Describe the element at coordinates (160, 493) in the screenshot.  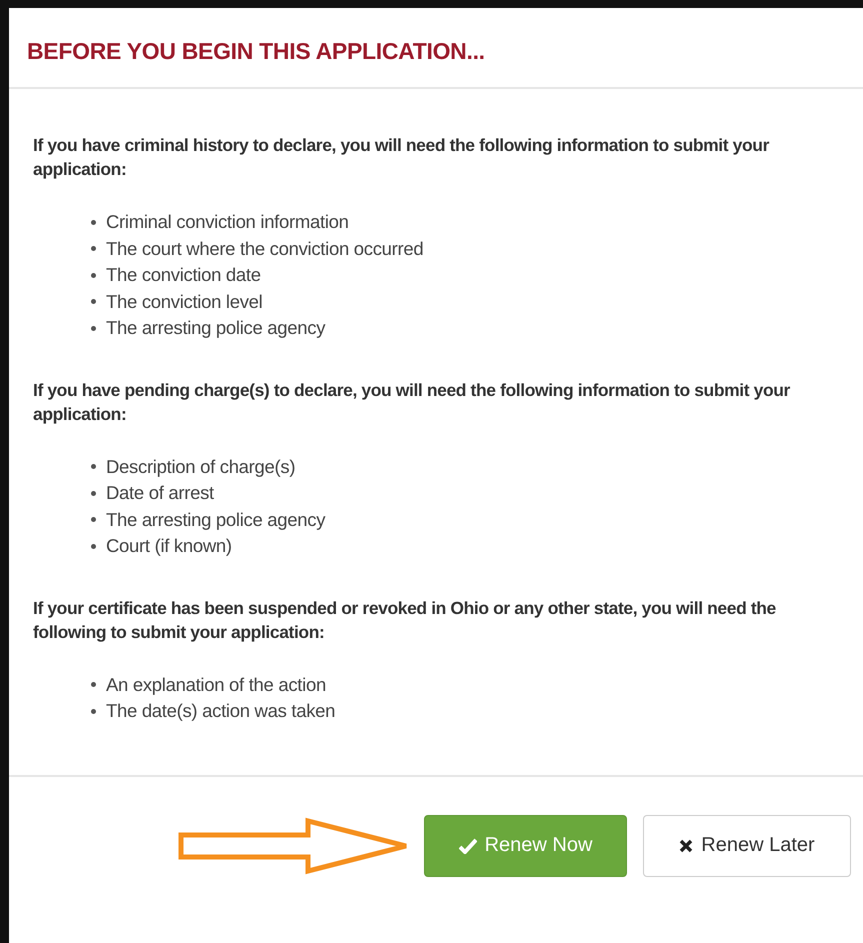
I see `list-item: Date of arrest` at that location.